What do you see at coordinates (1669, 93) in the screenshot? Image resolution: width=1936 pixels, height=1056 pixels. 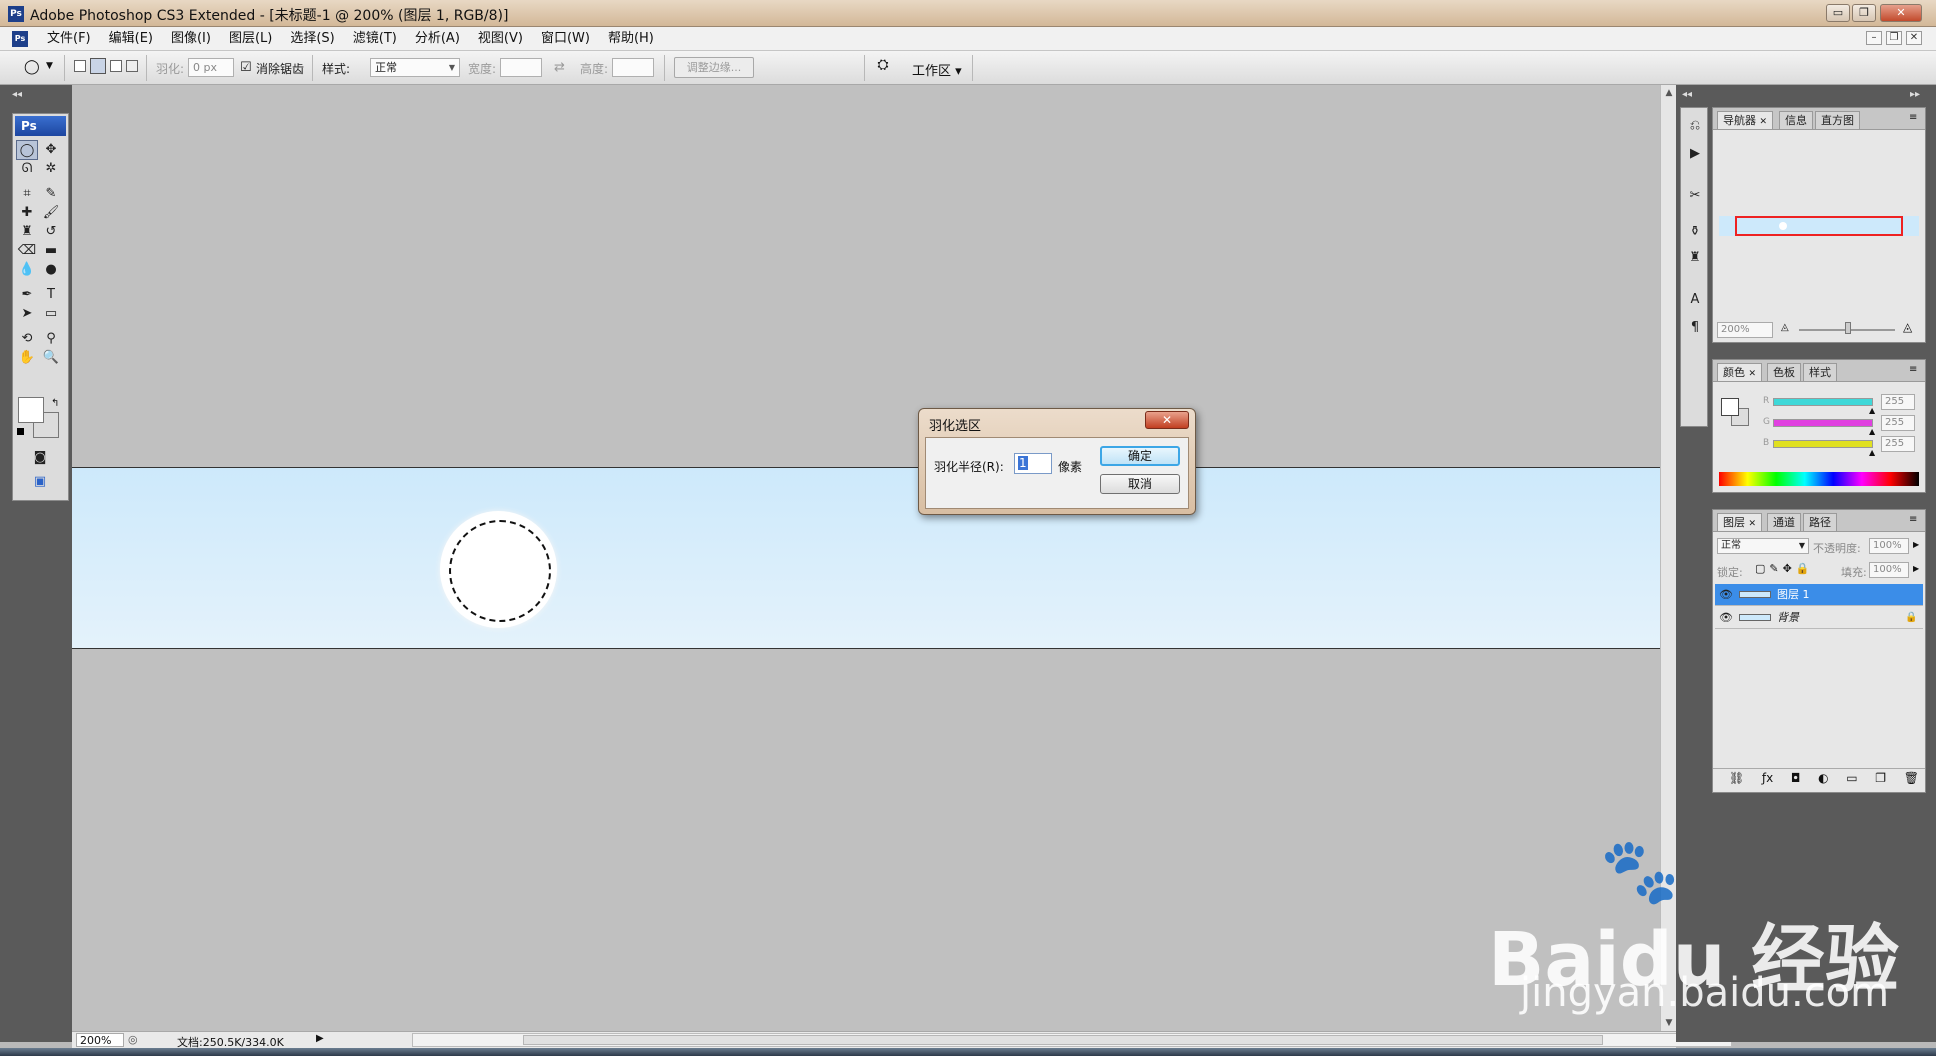 I see `scroll-up-icon: ▲` at bounding box center [1669, 93].